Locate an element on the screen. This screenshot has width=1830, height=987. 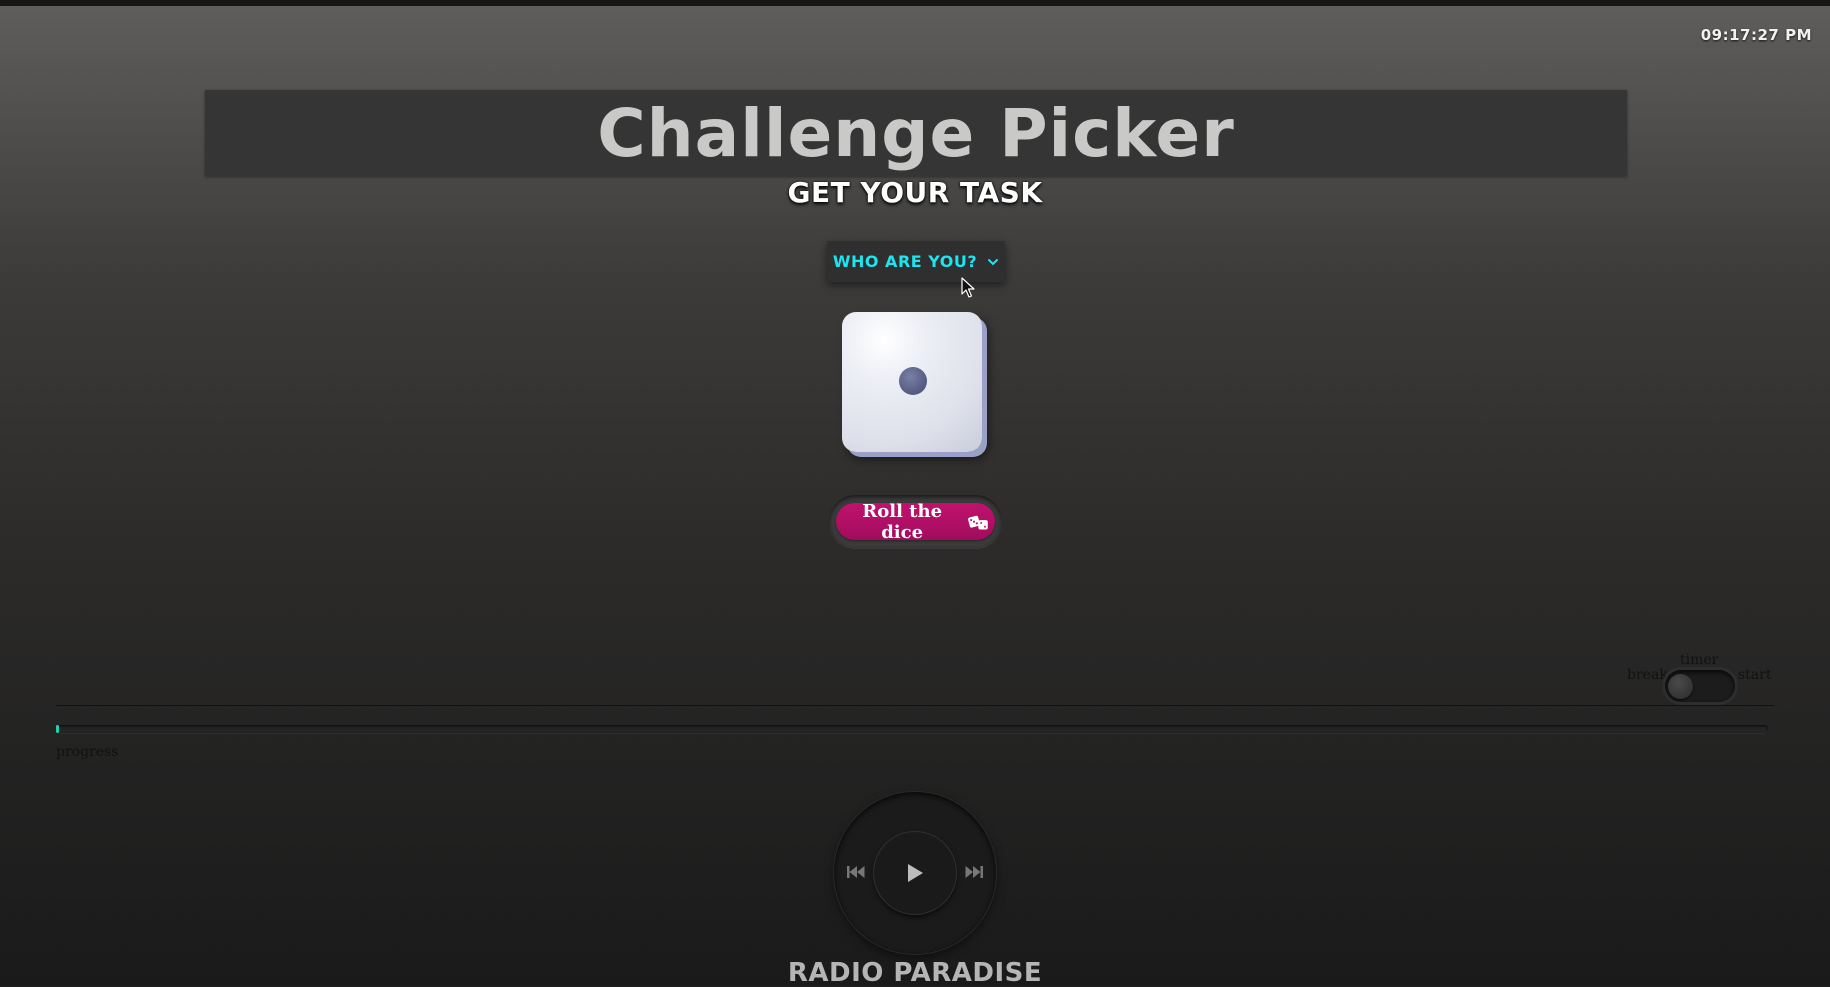
previous-icon is located at coordinates (856, 872).